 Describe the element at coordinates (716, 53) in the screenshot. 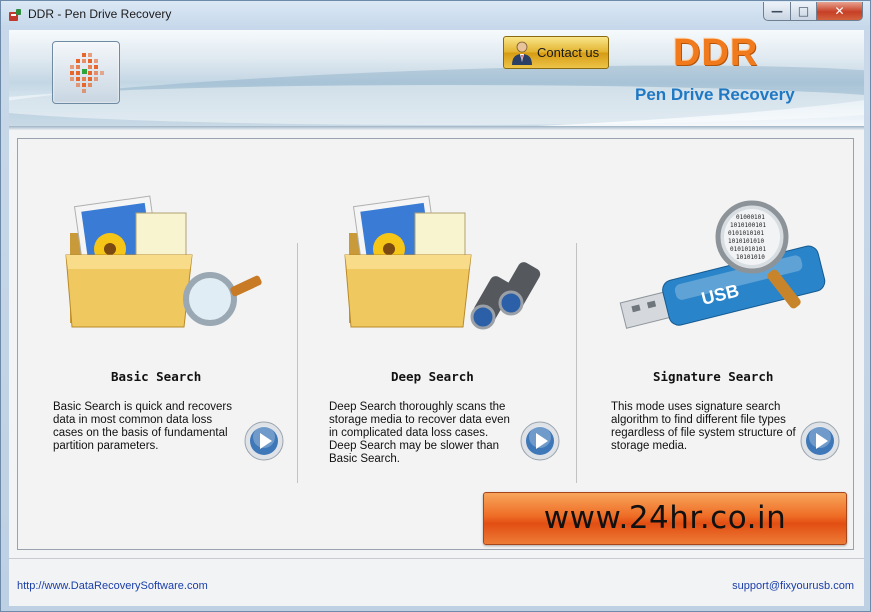

I see `brand-title: DDR` at that location.